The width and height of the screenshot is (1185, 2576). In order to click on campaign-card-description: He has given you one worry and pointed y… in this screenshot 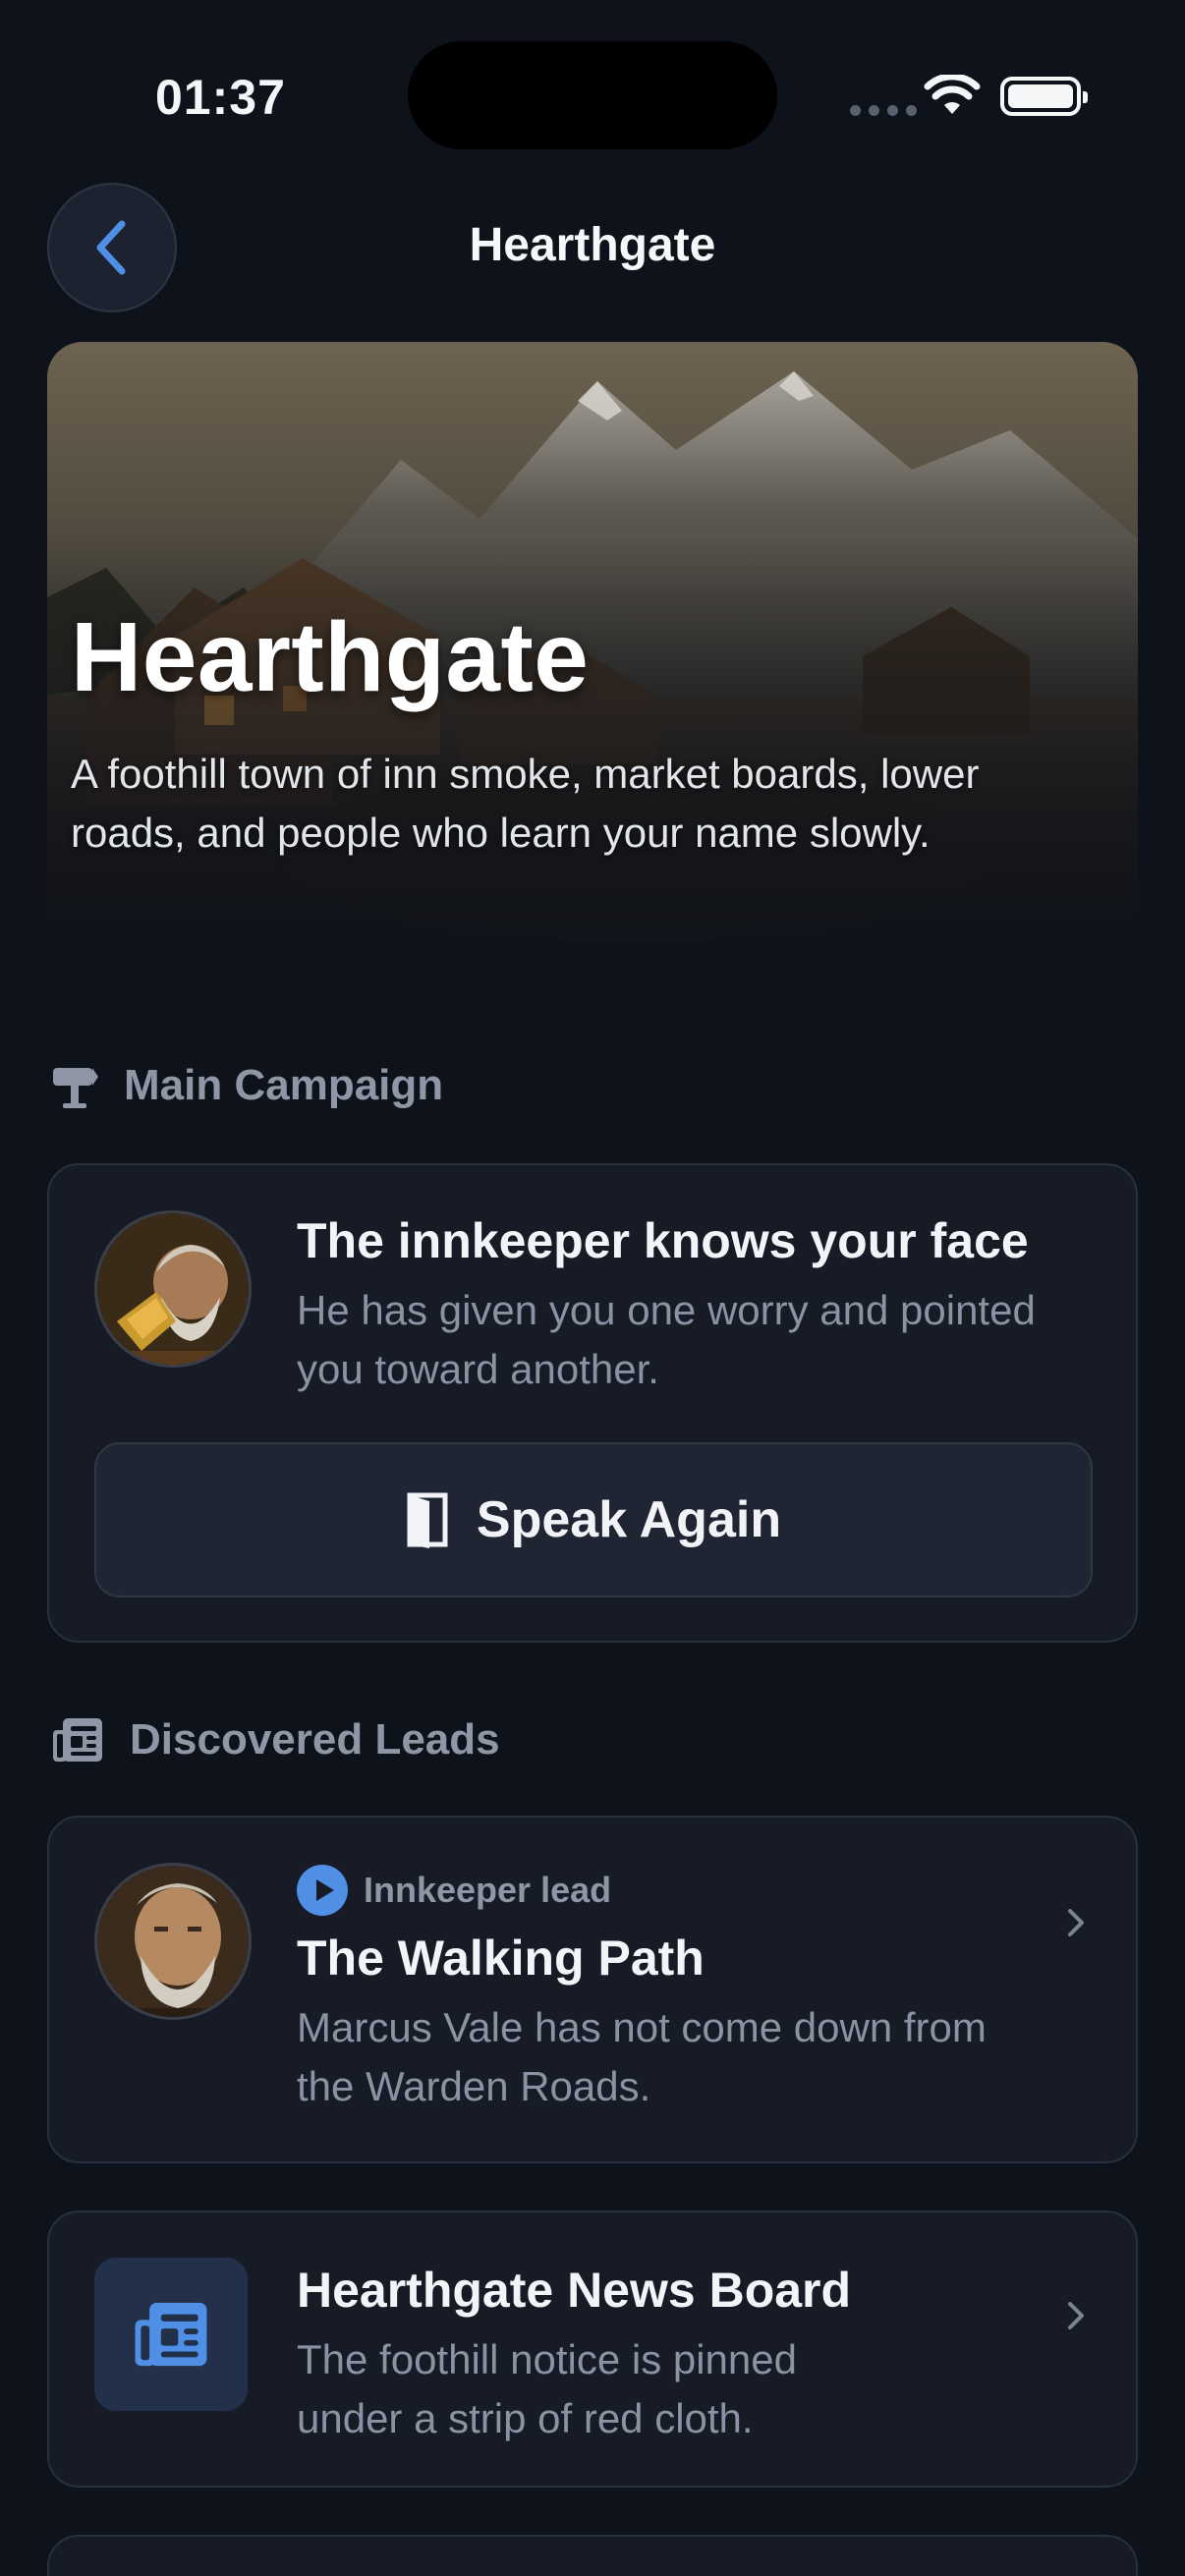, I will do `click(666, 1339)`.